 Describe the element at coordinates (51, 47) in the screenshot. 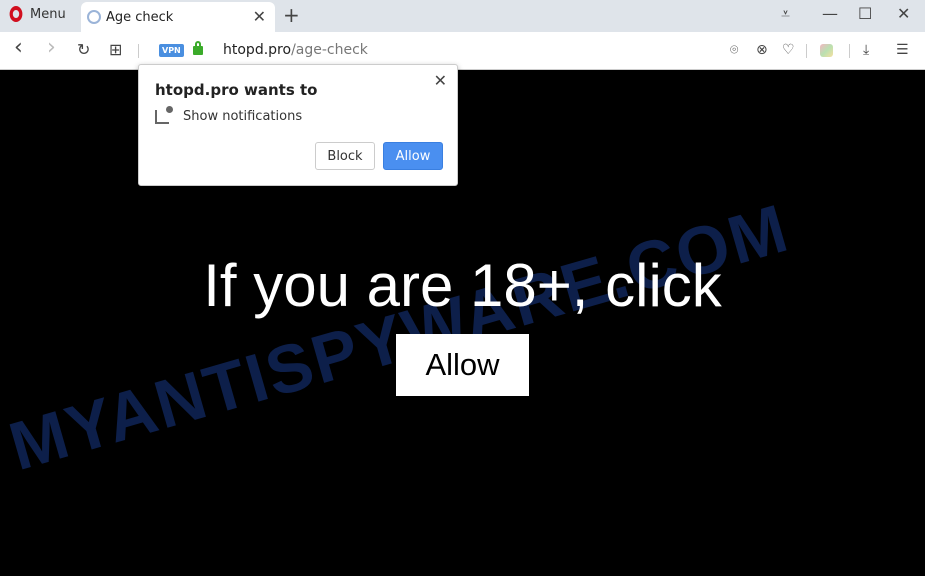

I see `forward-button: ›` at that location.